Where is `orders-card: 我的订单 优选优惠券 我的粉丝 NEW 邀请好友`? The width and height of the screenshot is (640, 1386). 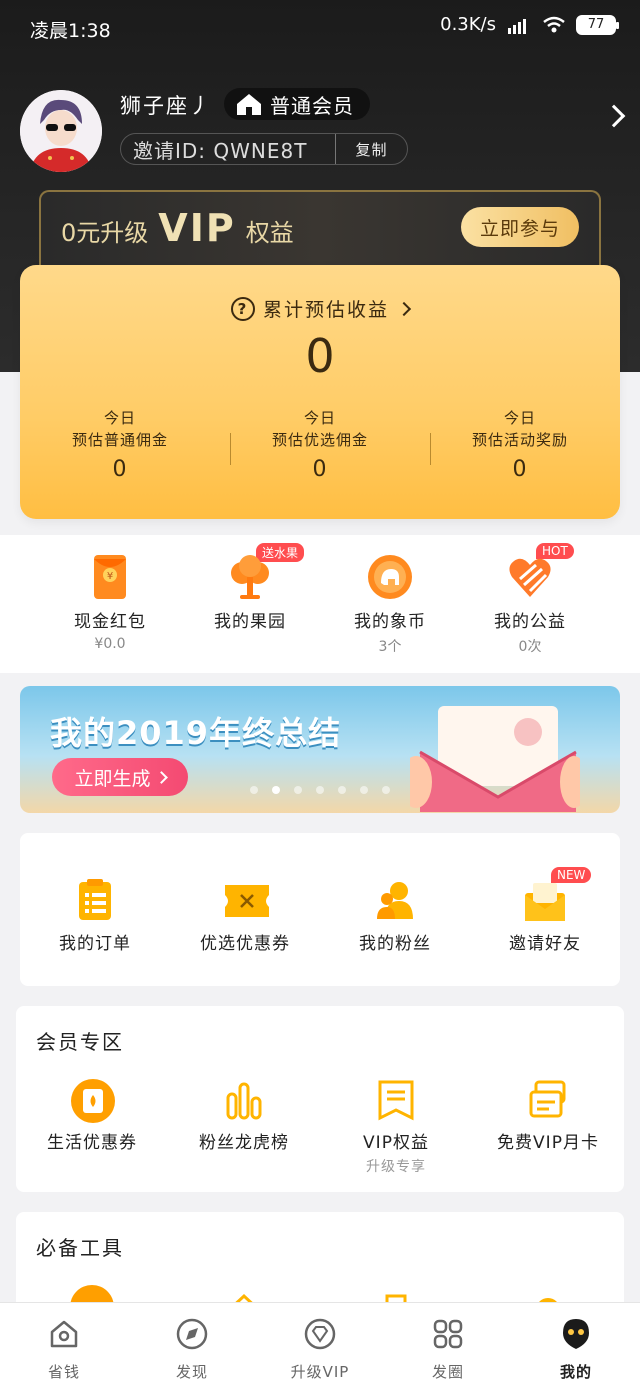
orders-card: 我的订单 优选优惠券 我的粉丝 NEW 邀请好友 is located at coordinates (320, 909).